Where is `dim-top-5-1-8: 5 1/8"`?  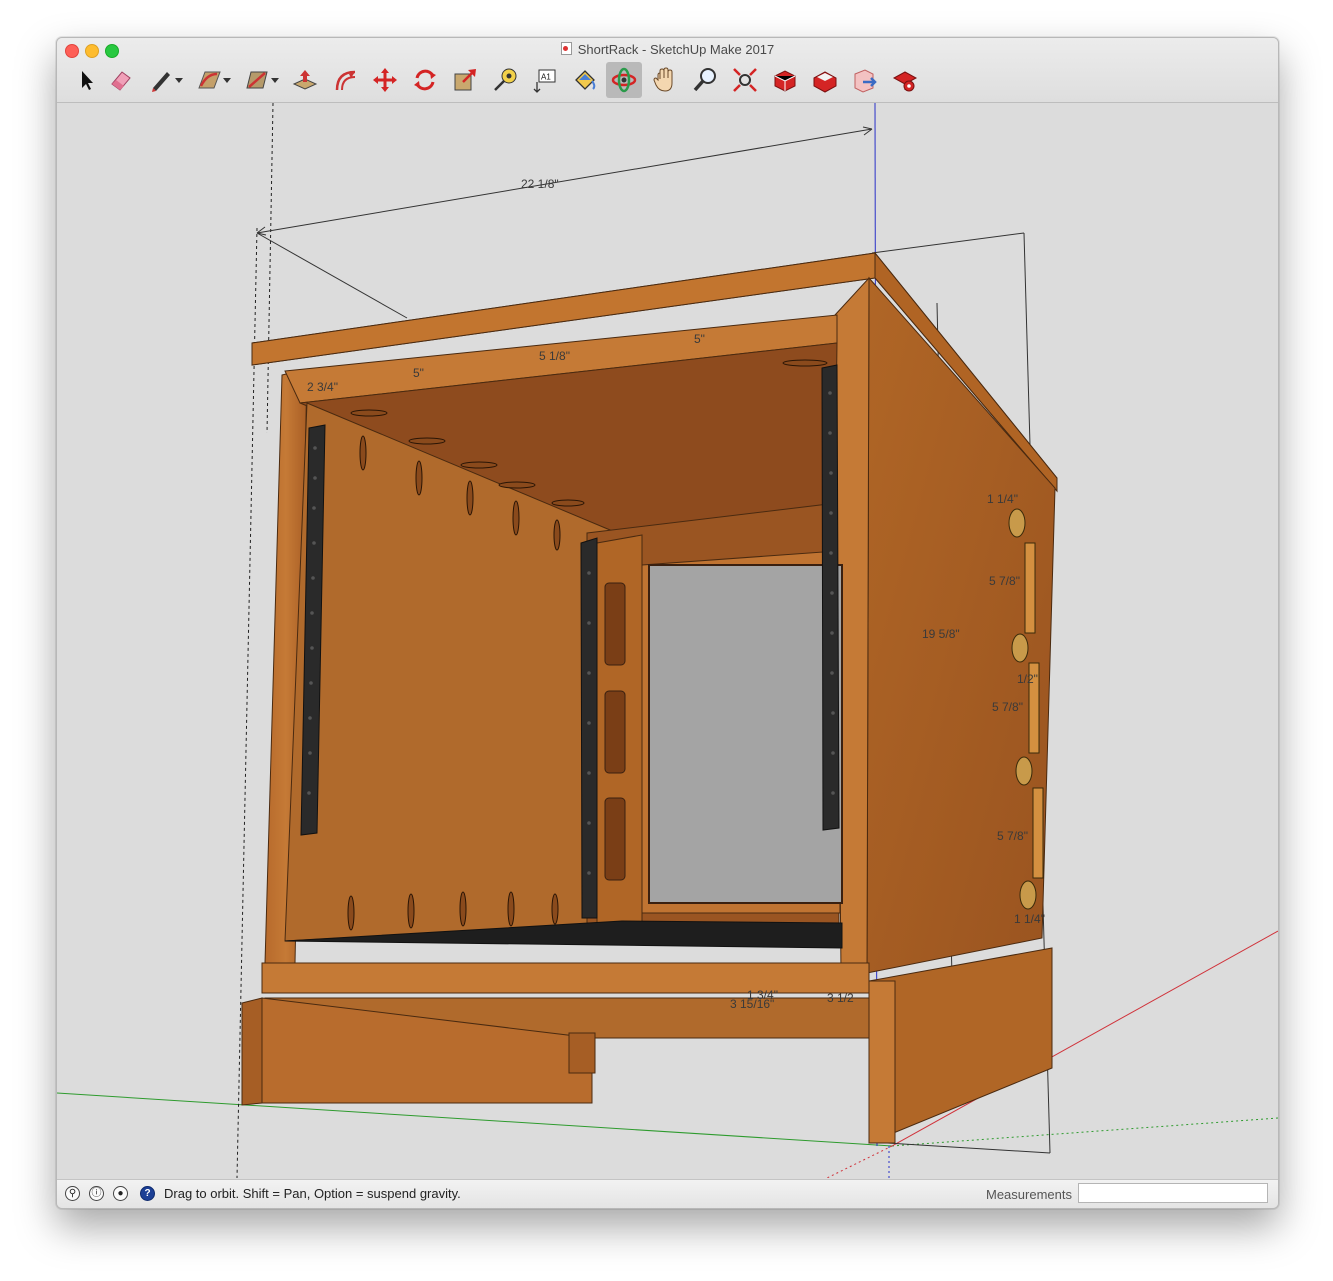 dim-top-5-1-8: 5 1/8" is located at coordinates (554, 356).